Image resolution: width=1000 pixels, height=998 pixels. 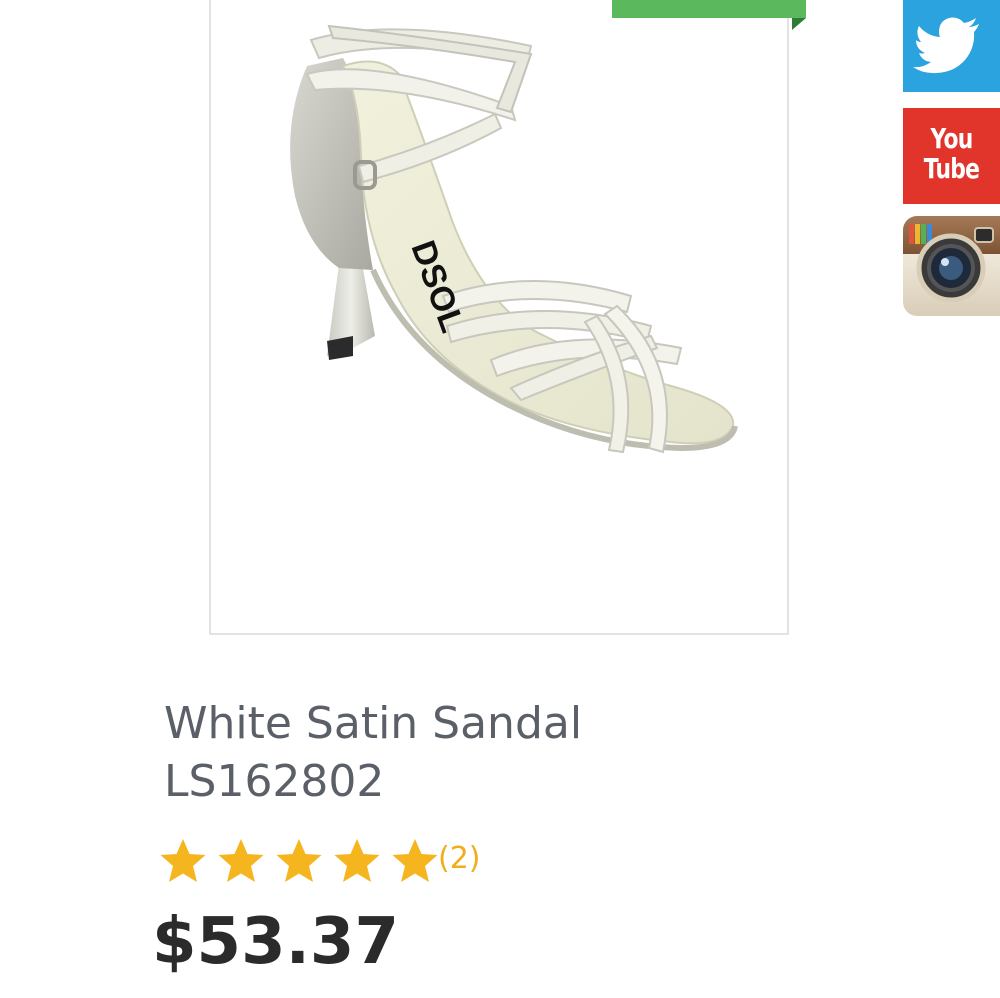 I want to click on product-name: White Satin Sandal, so click(x=373, y=723).